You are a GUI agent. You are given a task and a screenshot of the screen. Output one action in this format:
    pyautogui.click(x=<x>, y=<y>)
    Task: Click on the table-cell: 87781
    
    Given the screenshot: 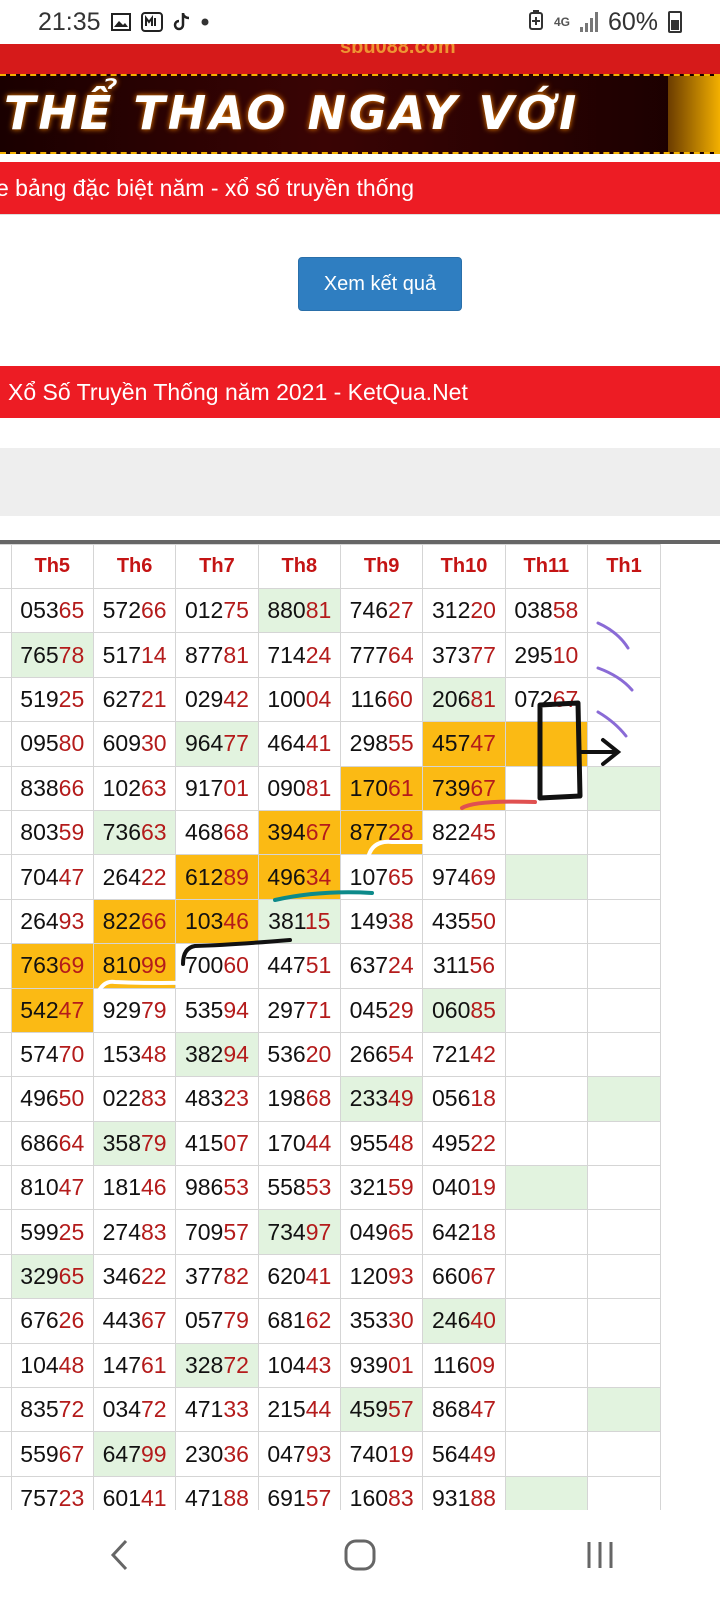 What is the action you would take?
    pyautogui.click(x=217, y=655)
    